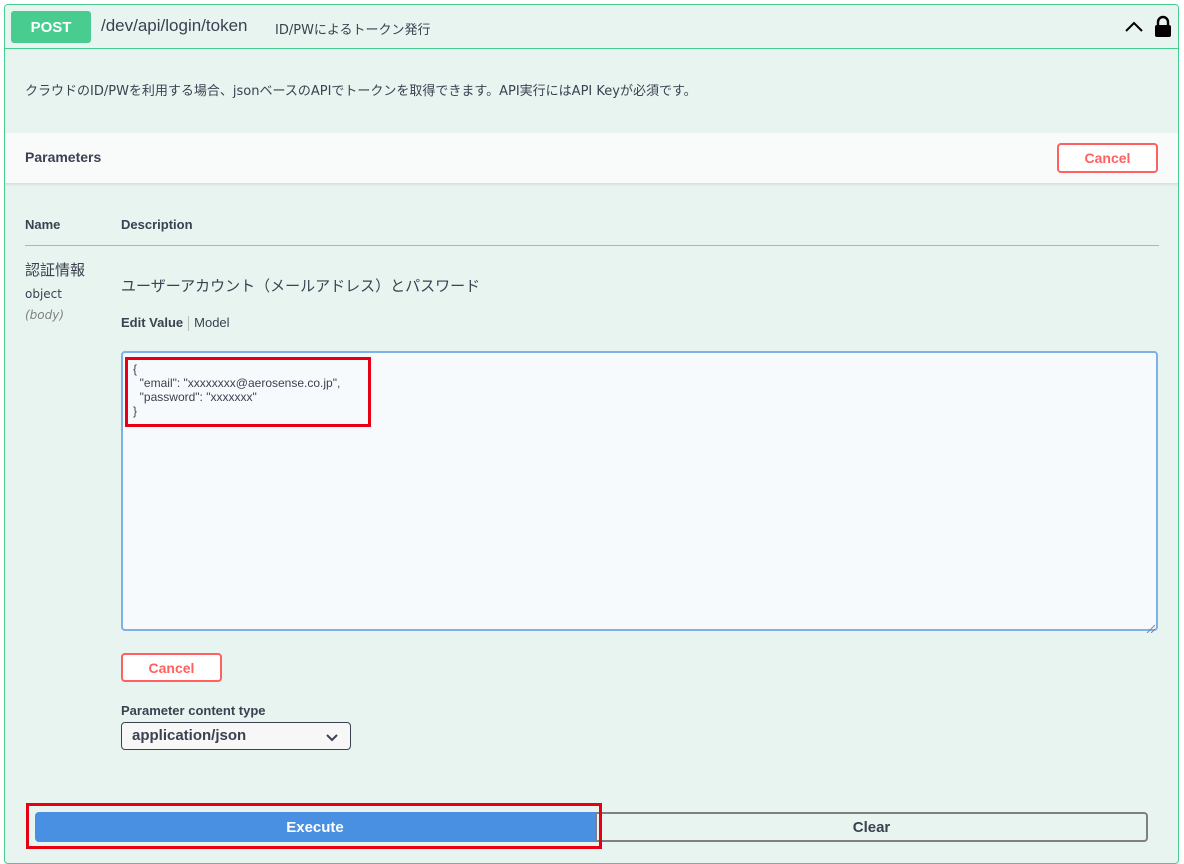 Image resolution: width=1184 pixels, height=864 pixels. Describe the element at coordinates (51, 27) in the screenshot. I see `method-badge: POST` at that location.